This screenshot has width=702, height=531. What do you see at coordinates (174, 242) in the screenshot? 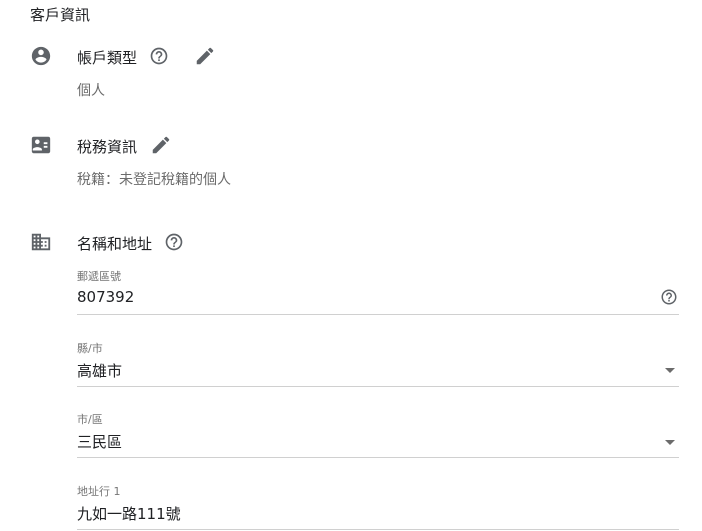
I see `name-address-help-icon` at bounding box center [174, 242].